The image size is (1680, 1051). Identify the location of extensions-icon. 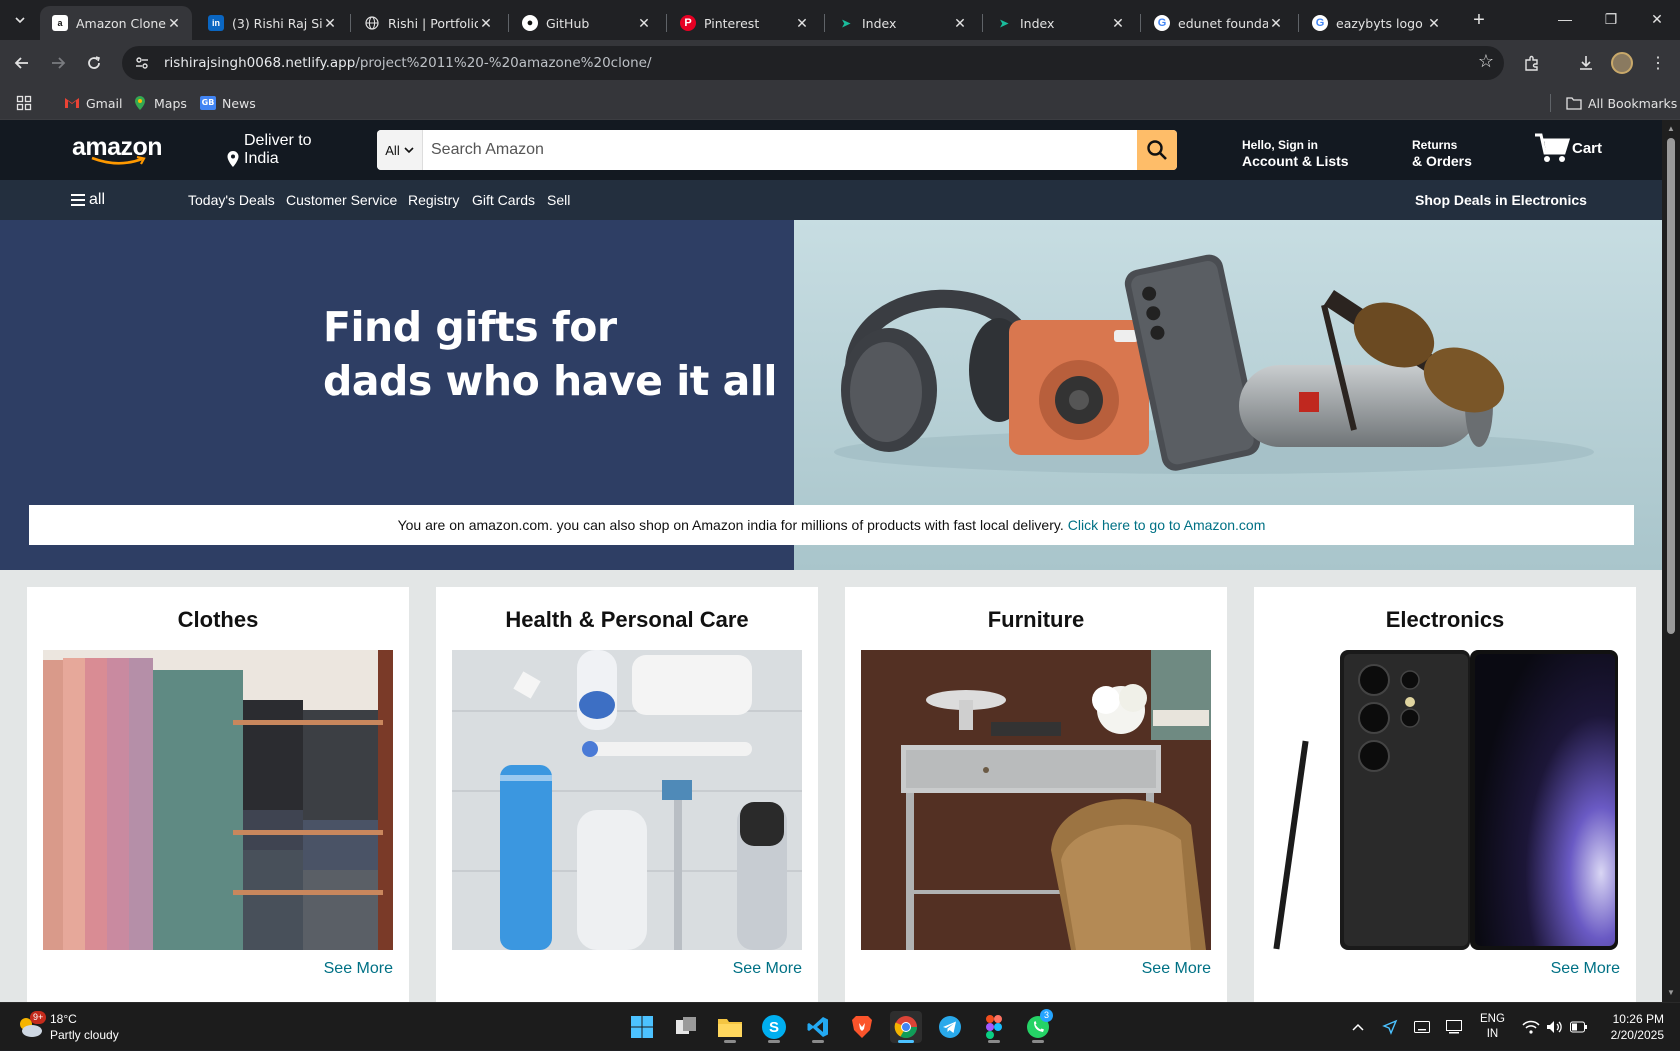
(1532, 63).